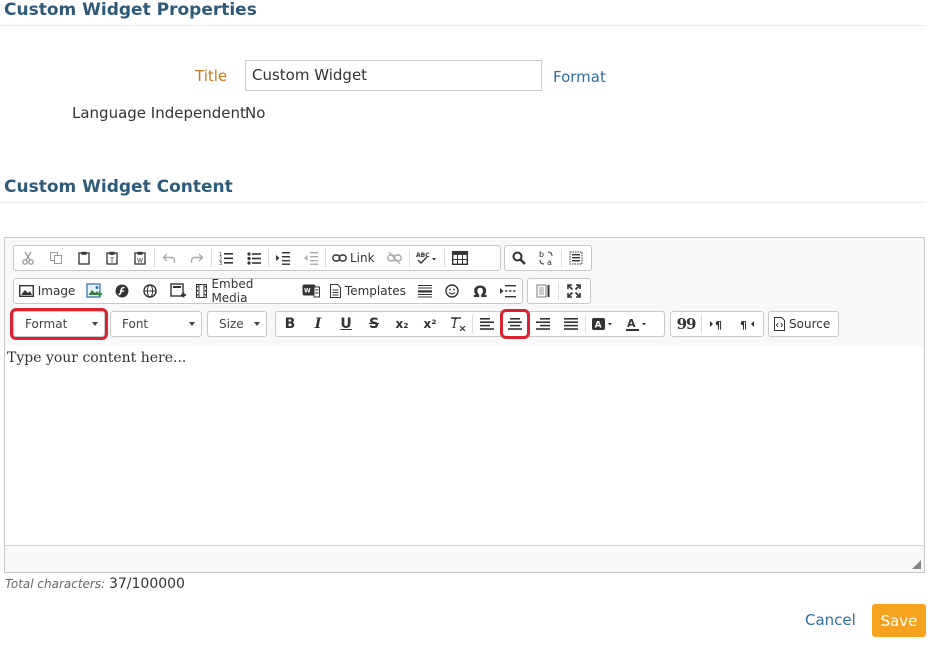  I want to click on image-button: Image, so click(47, 291).